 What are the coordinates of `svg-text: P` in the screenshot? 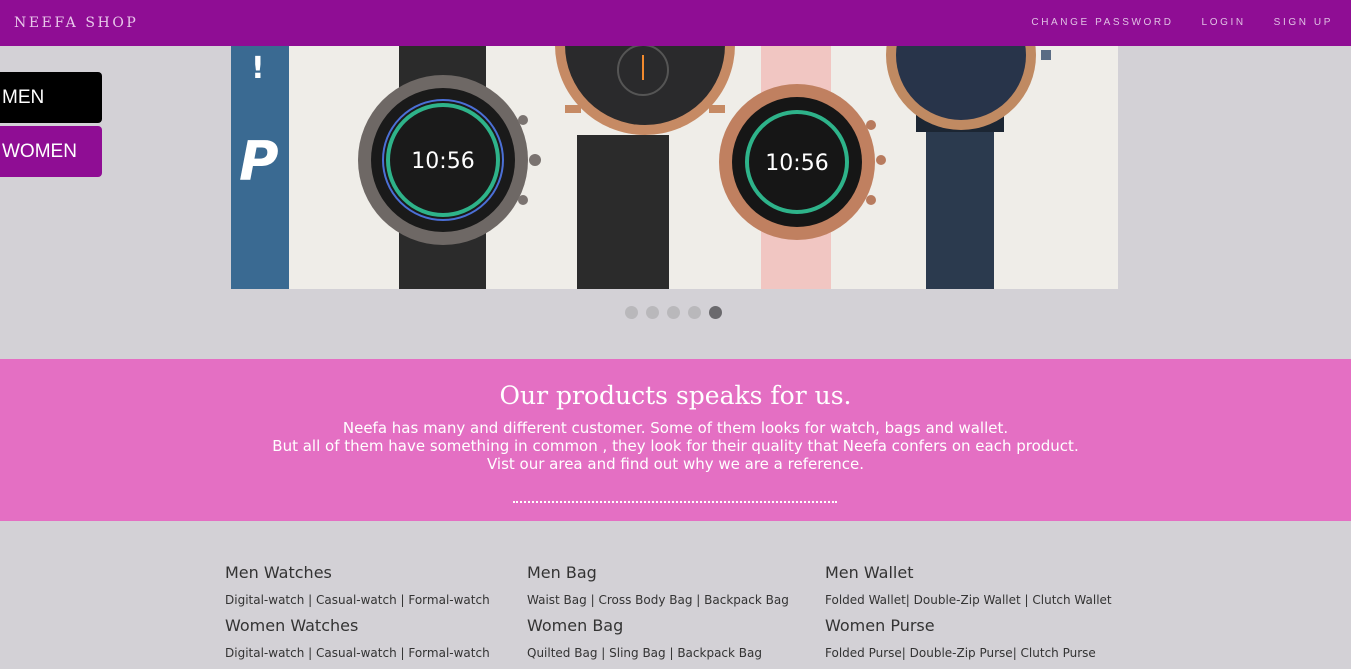 It's located at (259, 161).